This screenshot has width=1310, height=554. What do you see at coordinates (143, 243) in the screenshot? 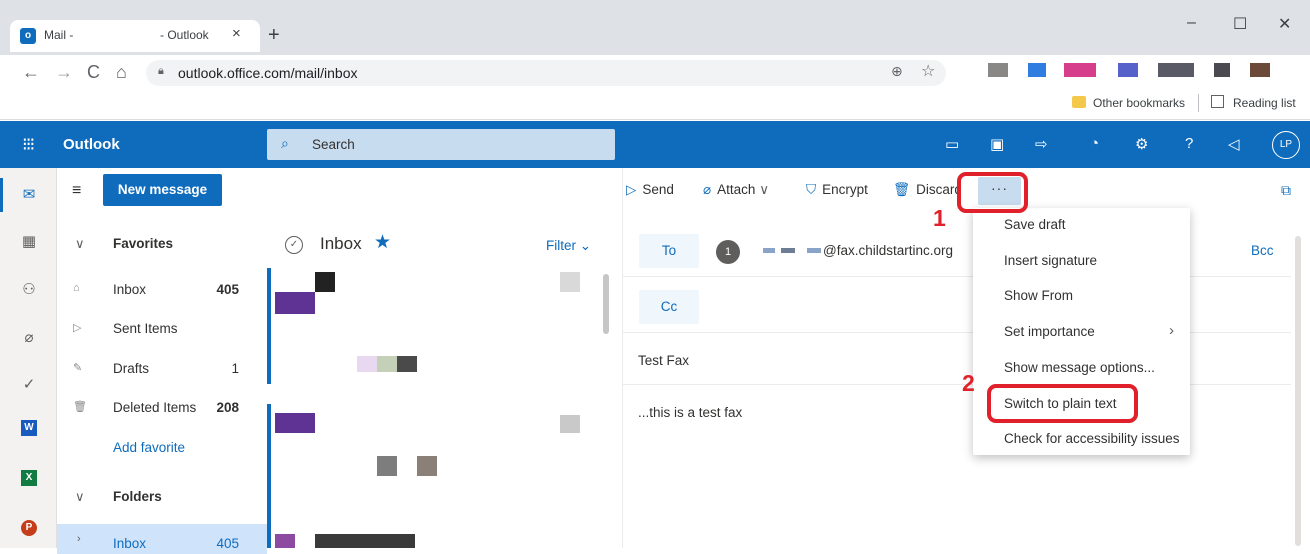
I see `favorites-heading: Favorites` at bounding box center [143, 243].